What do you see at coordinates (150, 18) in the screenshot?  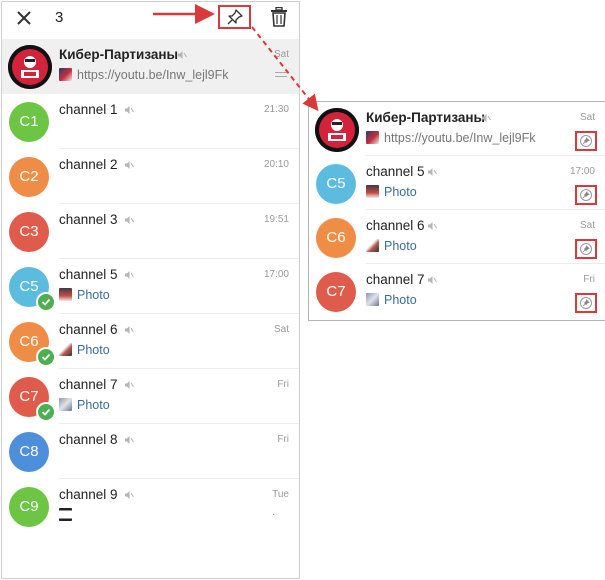 I see `selection-toolbar: 3` at bounding box center [150, 18].